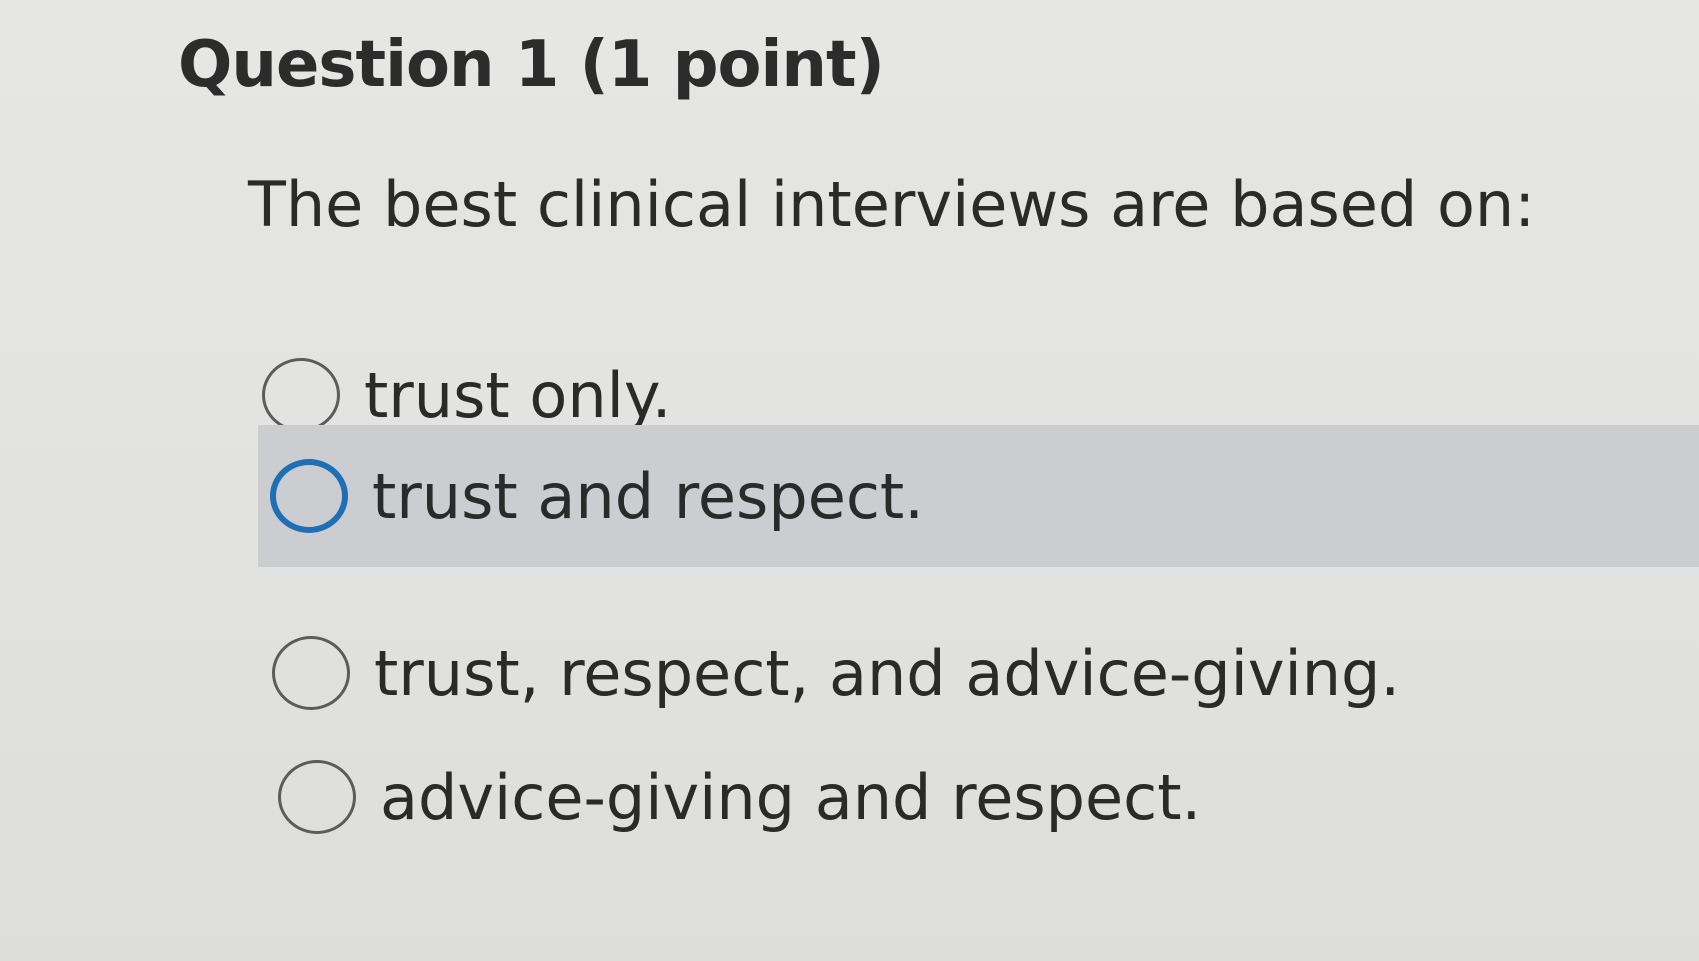 This screenshot has height=961, width=1699. What do you see at coordinates (648, 496) in the screenshot?
I see `answer-option-label: trust and respect.` at bounding box center [648, 496].